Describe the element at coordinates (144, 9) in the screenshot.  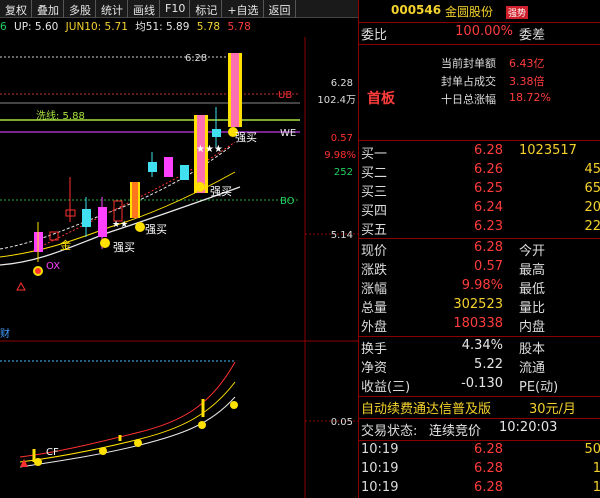
I see `toolbar-button-draw: 画线` at that location.